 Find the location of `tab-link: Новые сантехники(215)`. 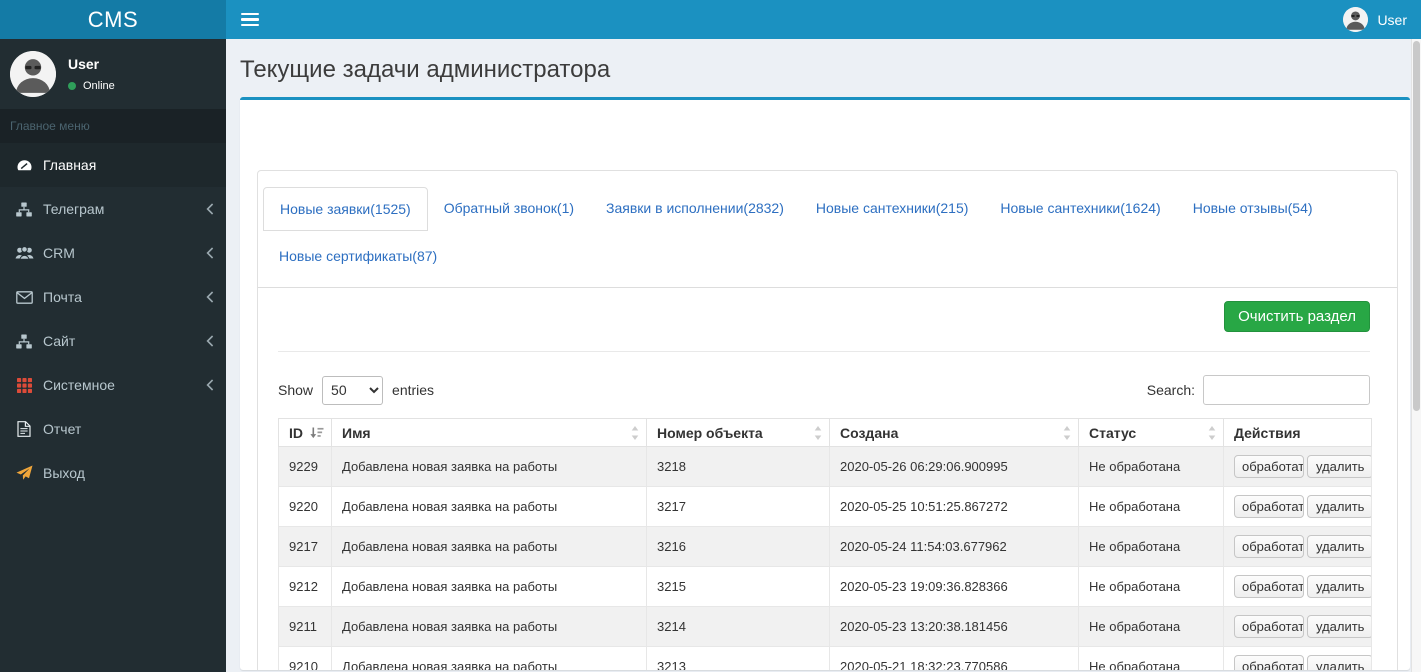

tab-link: Новые сантехники(215) is located at coordinates (892, 208).